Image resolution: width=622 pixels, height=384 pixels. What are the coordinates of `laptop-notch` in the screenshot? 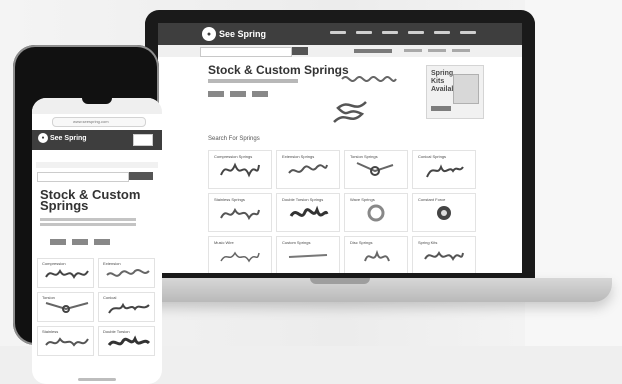 It's located at (340, 281).